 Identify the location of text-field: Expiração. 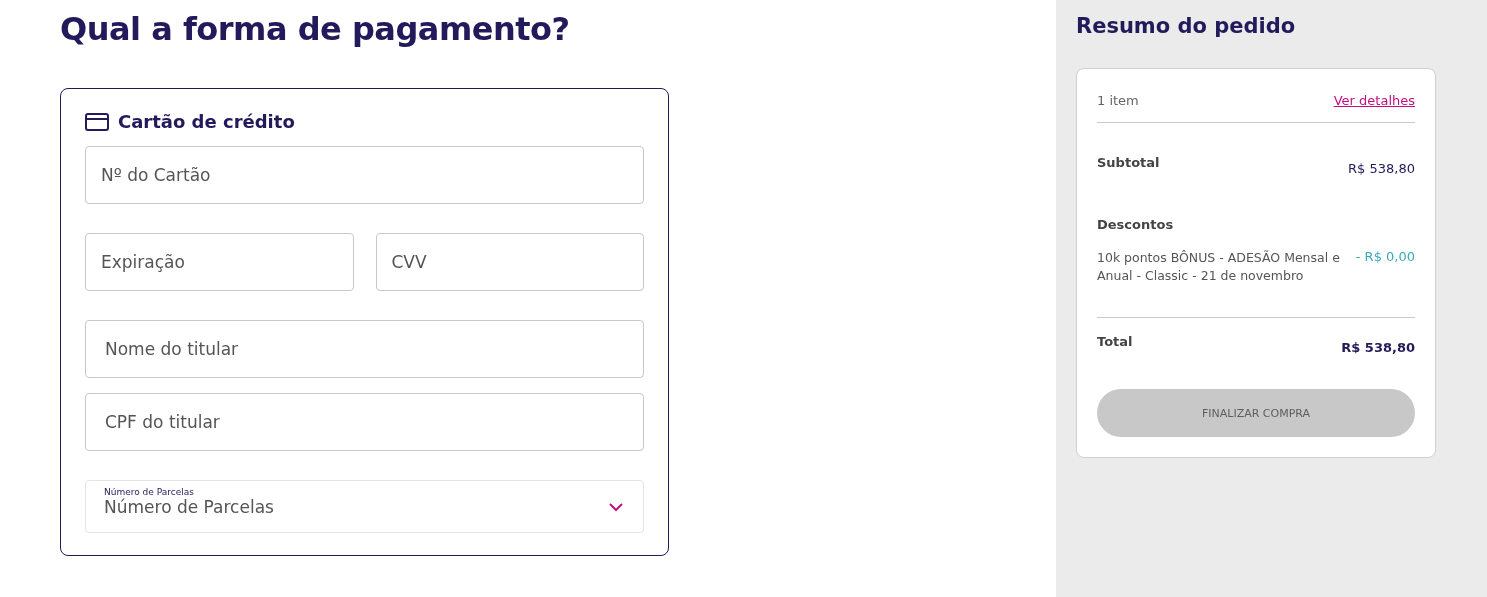
(219, 262).